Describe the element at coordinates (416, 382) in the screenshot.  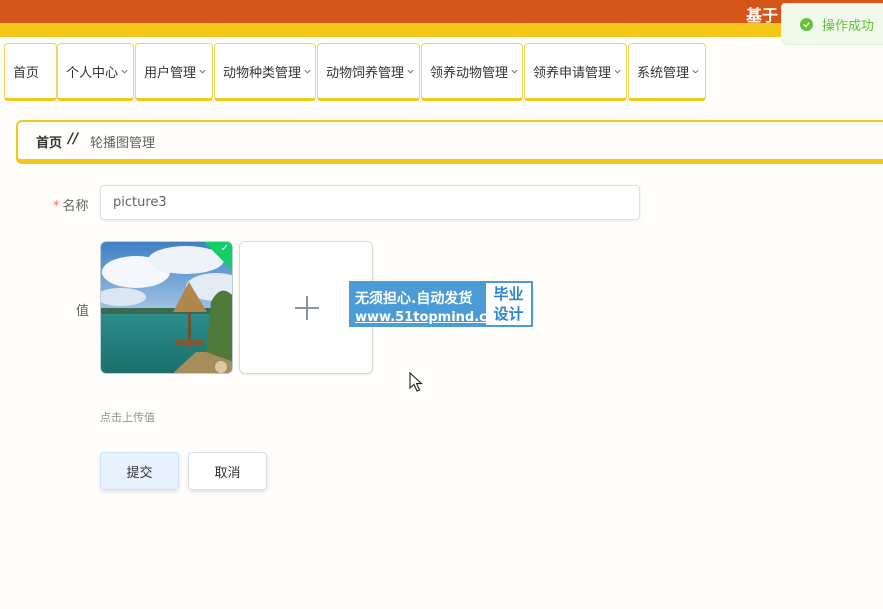
I see `mouse-pointer-icon` at that location.